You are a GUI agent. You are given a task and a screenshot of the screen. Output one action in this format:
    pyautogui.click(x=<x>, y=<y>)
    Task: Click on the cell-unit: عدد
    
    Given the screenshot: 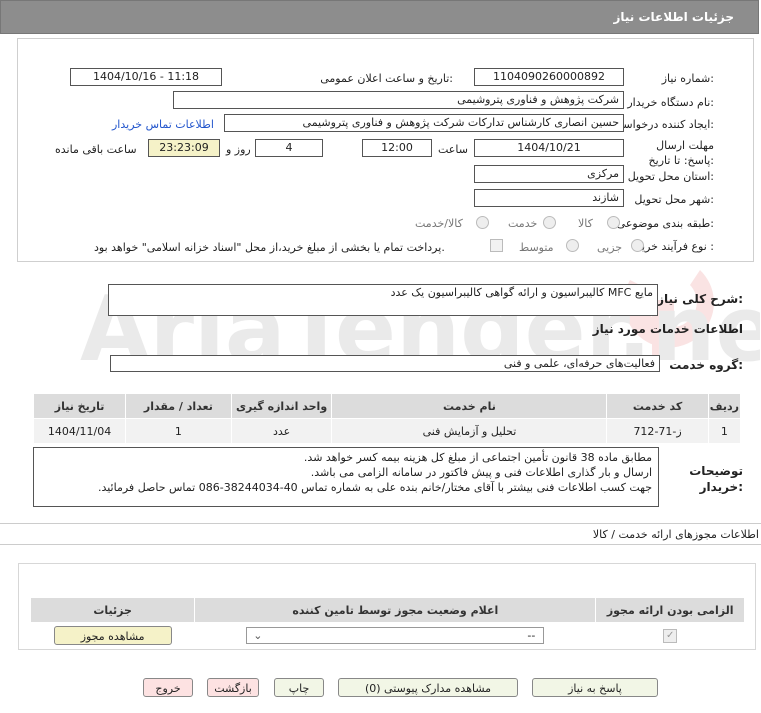 What is the action you would take?
    pyautogui.click(x=281, y=431)
    